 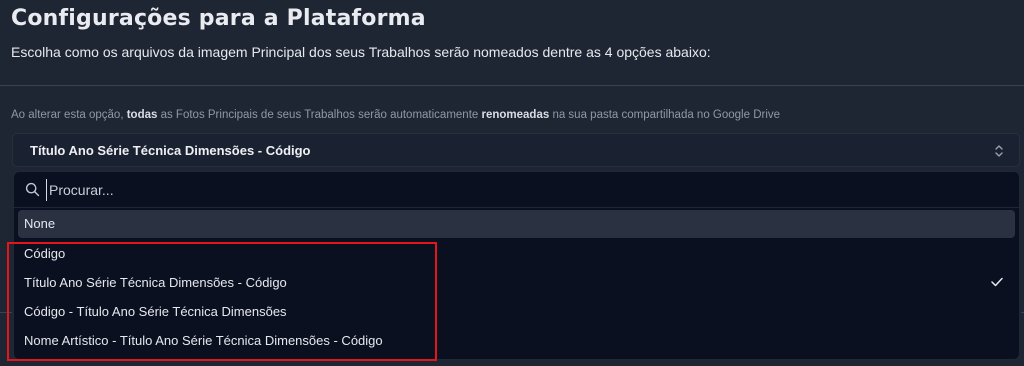 I want to click on search-row, so click(x=516, y=190).